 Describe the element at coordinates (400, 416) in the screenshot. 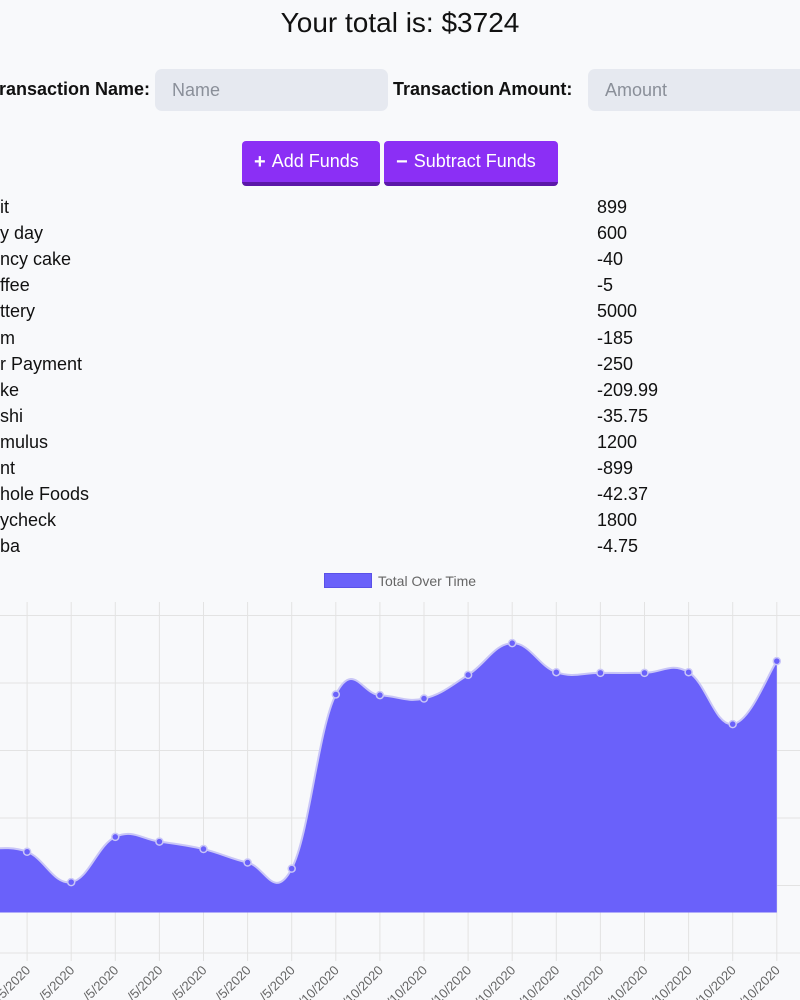

I see `transaction-row: shi -35.75` at that location.